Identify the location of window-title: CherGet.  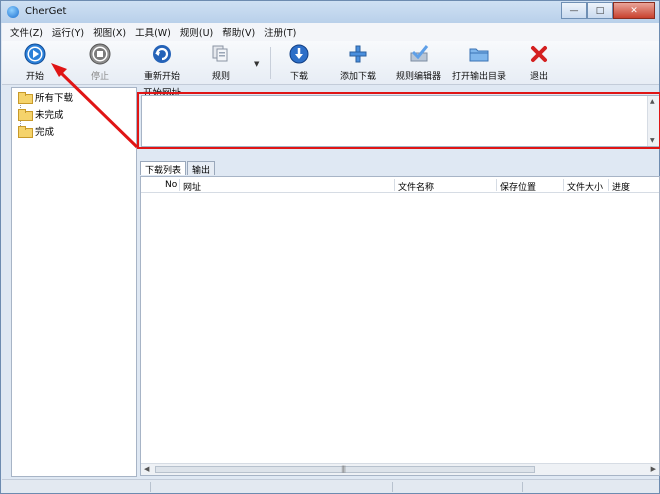
(46, 11).